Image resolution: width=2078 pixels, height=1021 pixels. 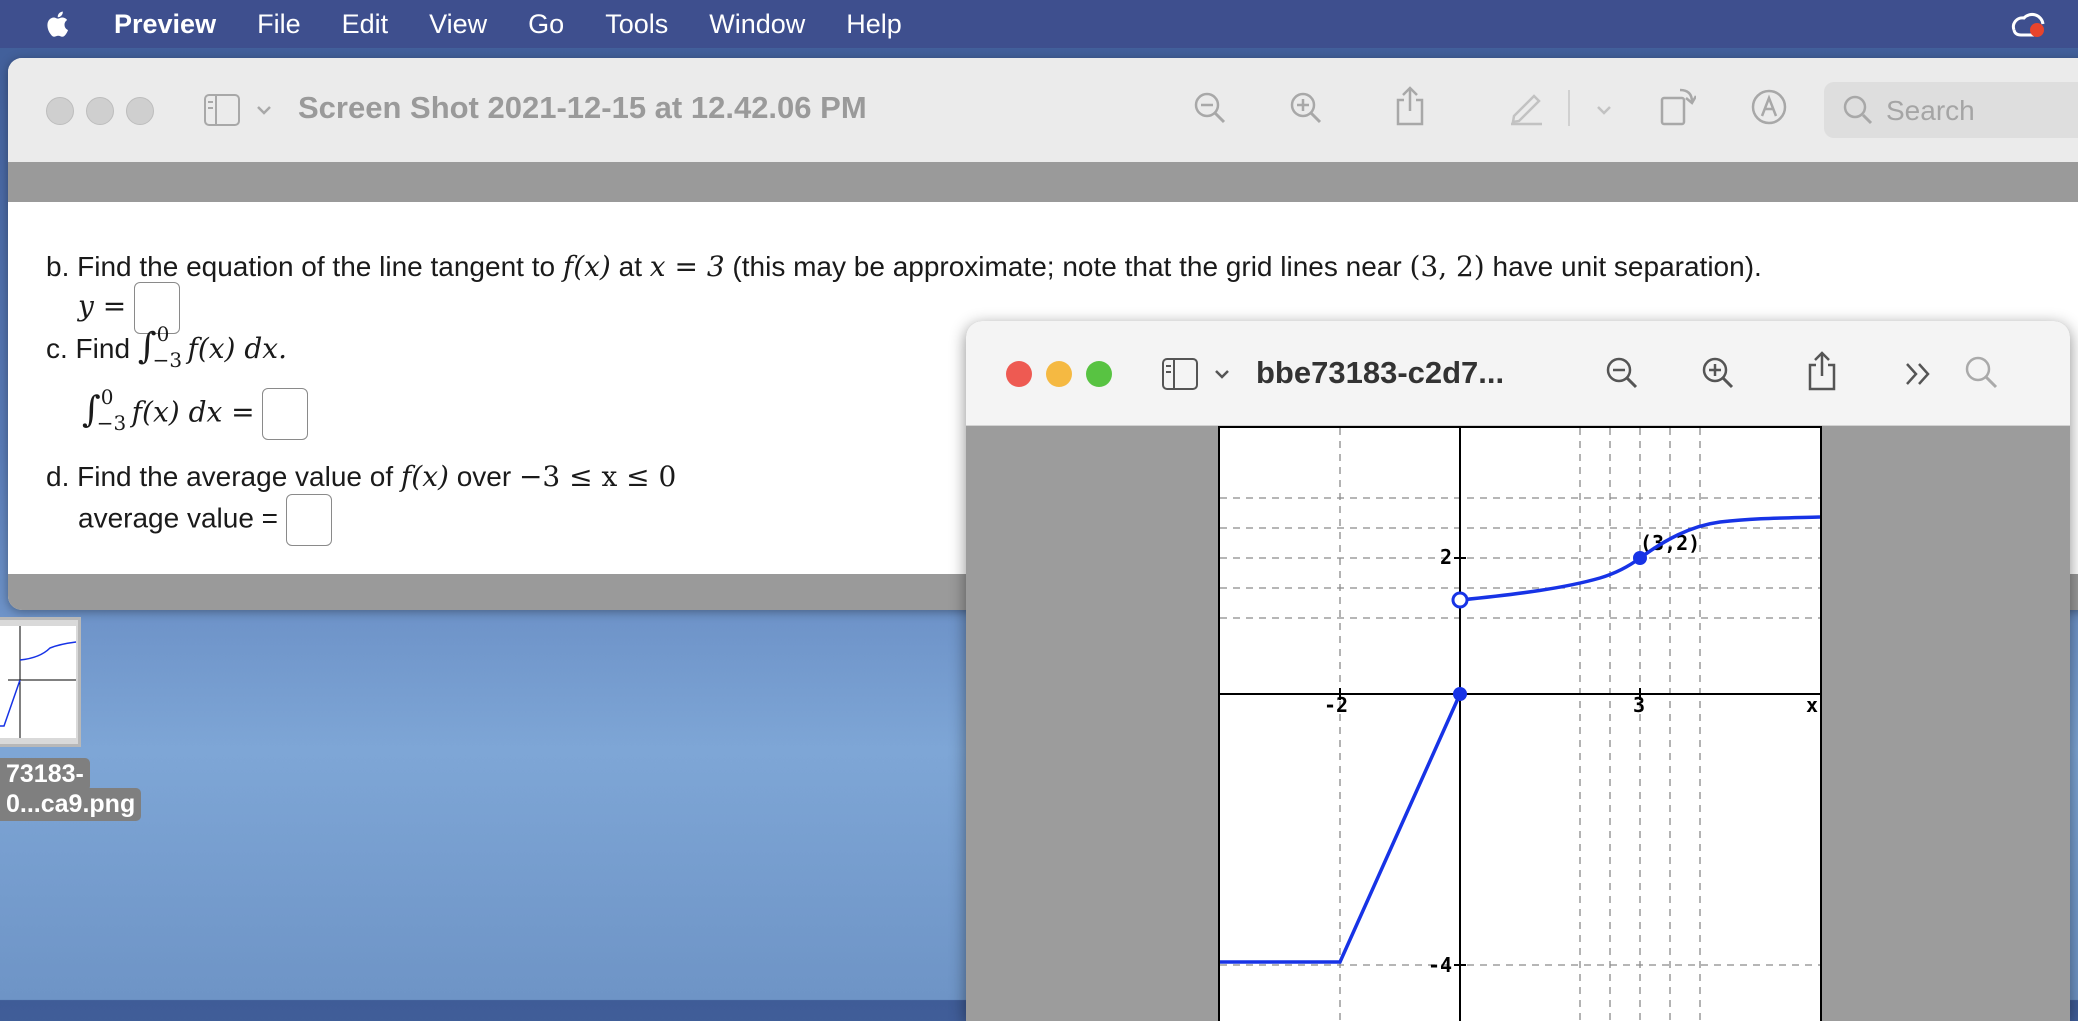 I want to click on x-tick-label-3: 3, so click(x=1639, y=705).